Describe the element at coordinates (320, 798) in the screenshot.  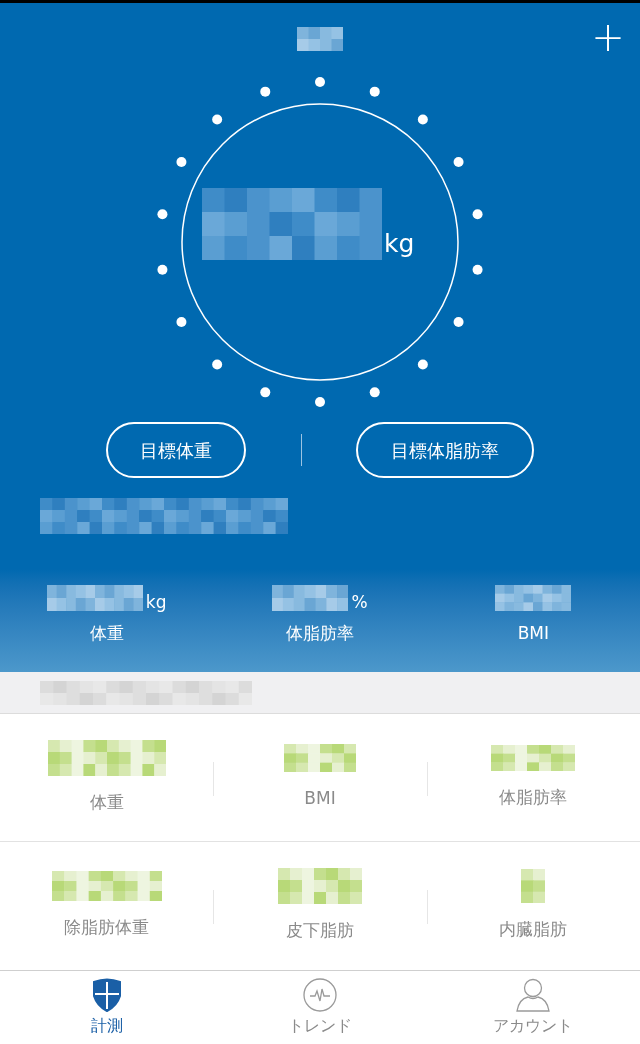
I see `metric-label: BMI` at that location.